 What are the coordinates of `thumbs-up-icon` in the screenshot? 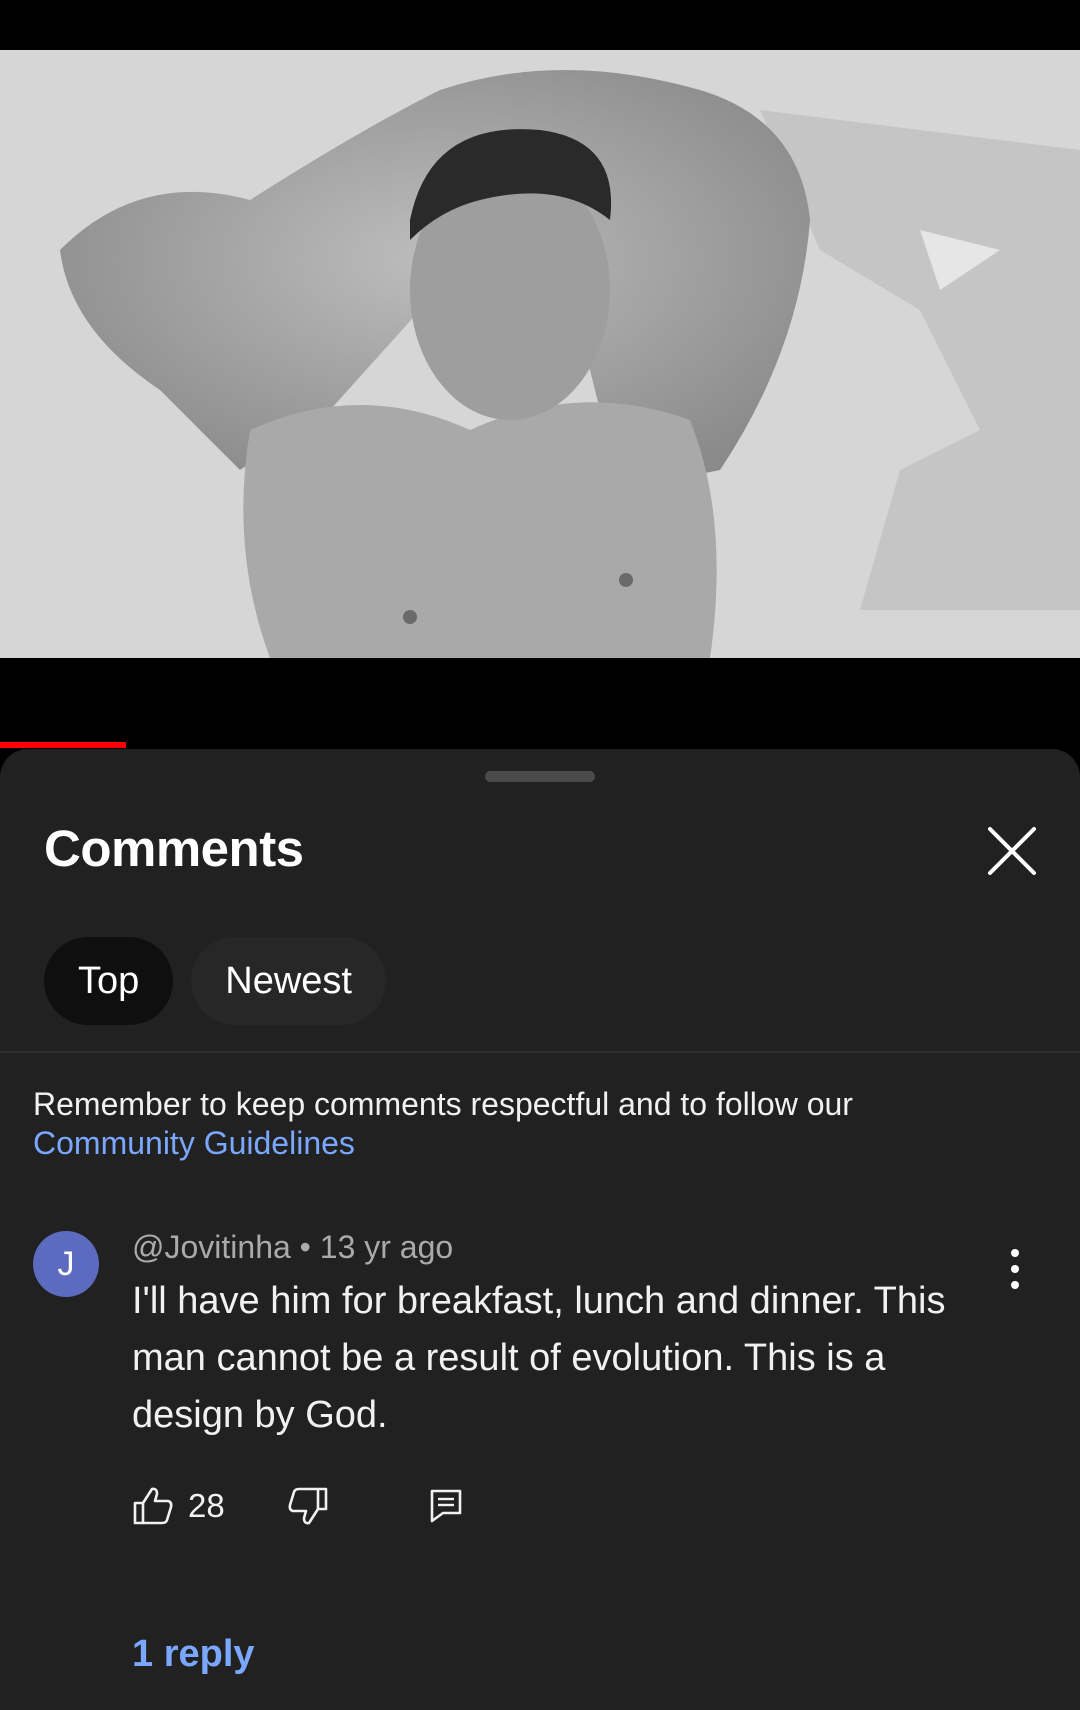 It's located at (153, 1506).